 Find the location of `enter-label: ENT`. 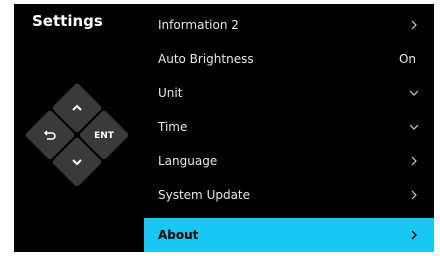

enter-label: ENT is located at coordinates (104, 136).